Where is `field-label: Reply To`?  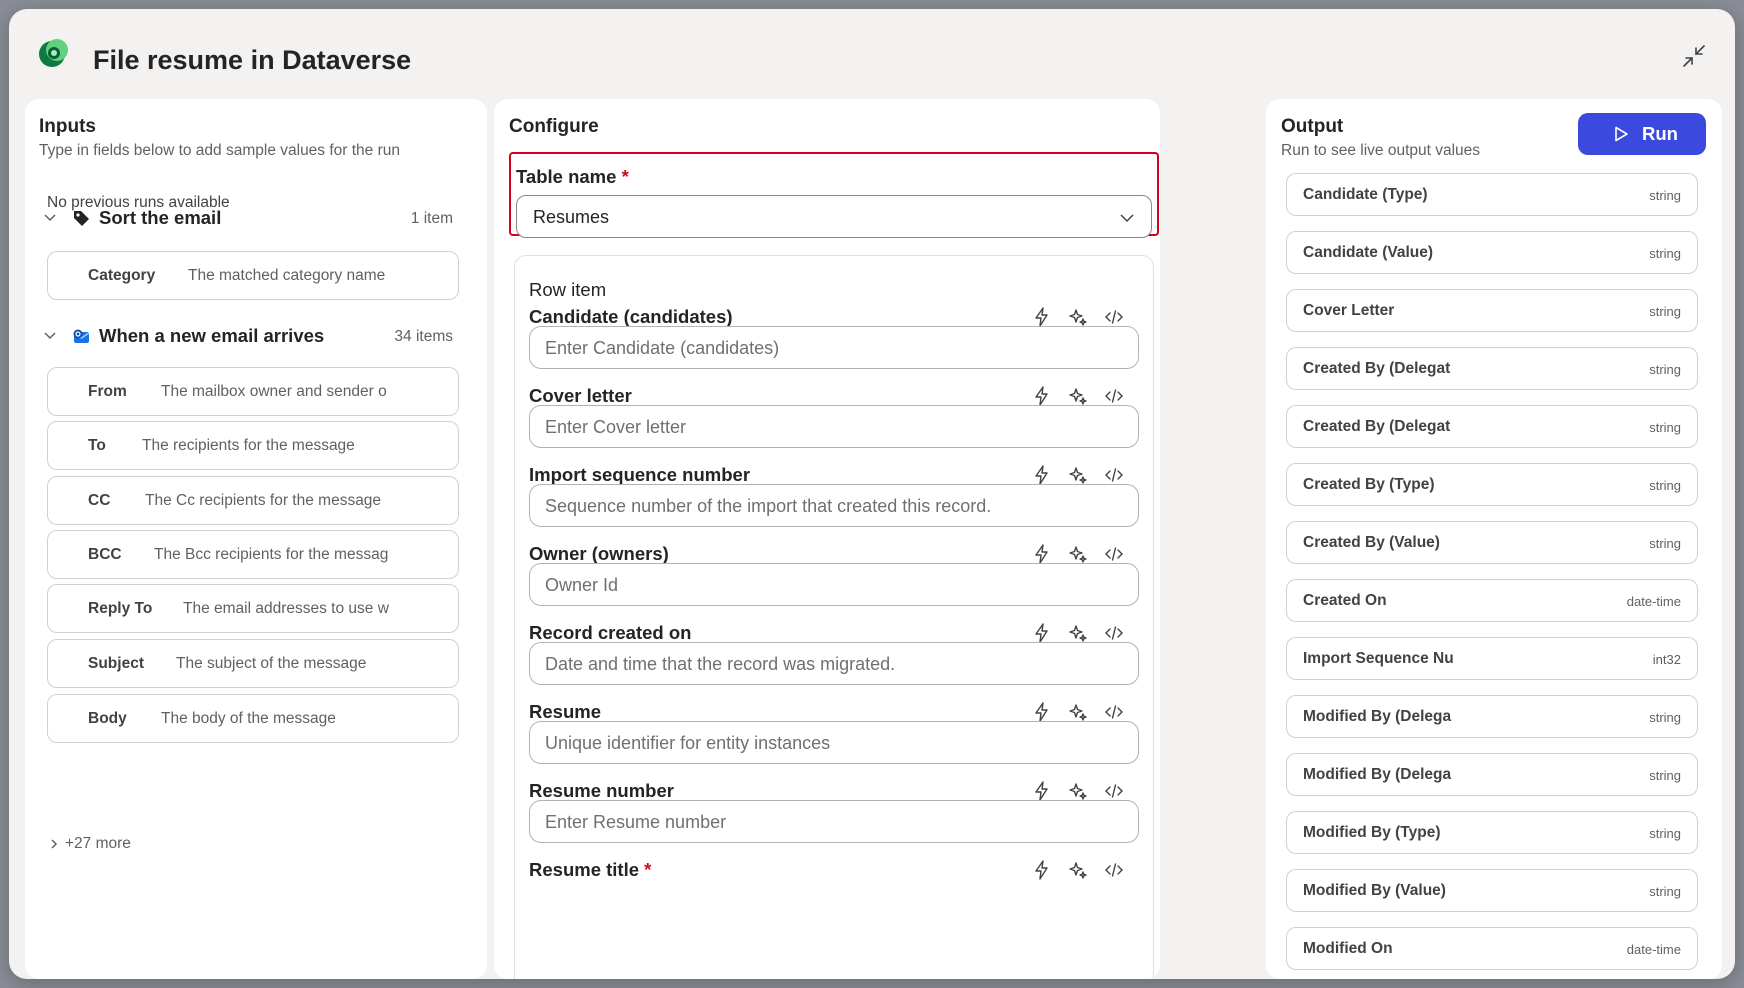 field-label: Reply To is located at coordinates (120, 608).